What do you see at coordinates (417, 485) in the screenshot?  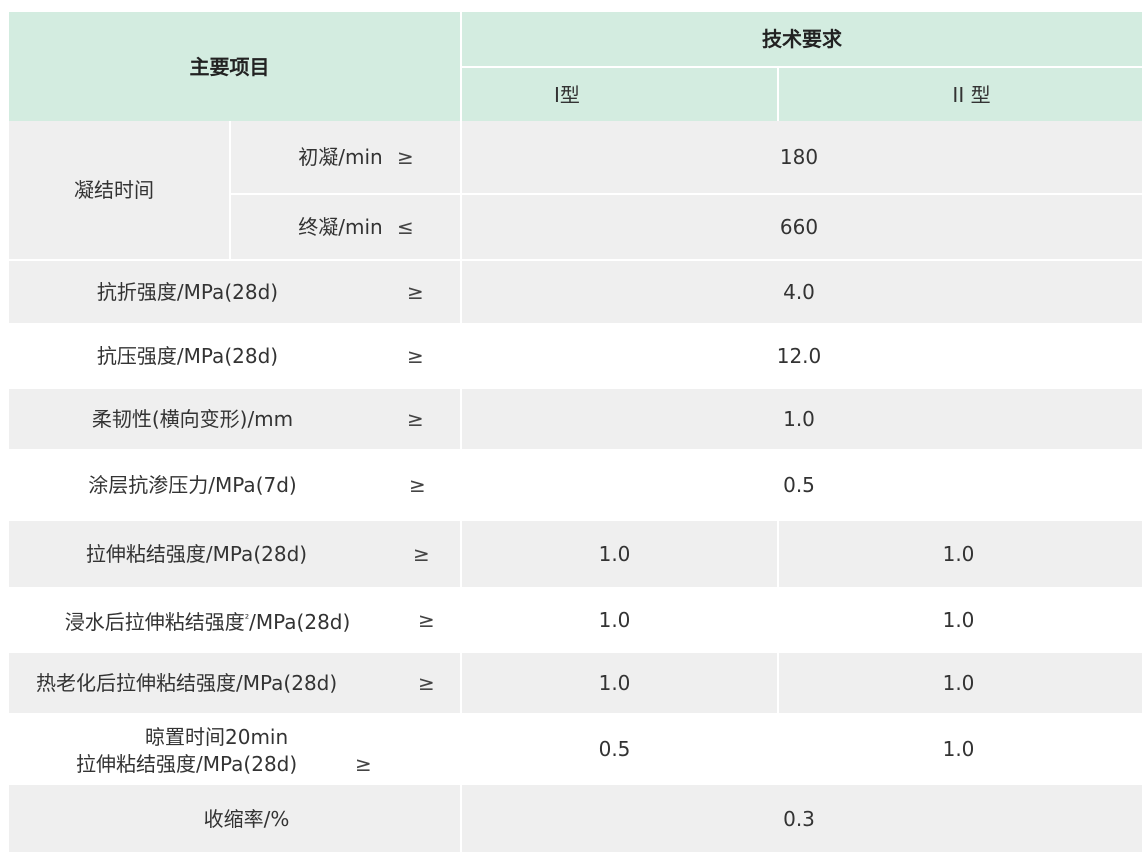 I see `impermeability-op: ≥` at bounding box center [417, 485].